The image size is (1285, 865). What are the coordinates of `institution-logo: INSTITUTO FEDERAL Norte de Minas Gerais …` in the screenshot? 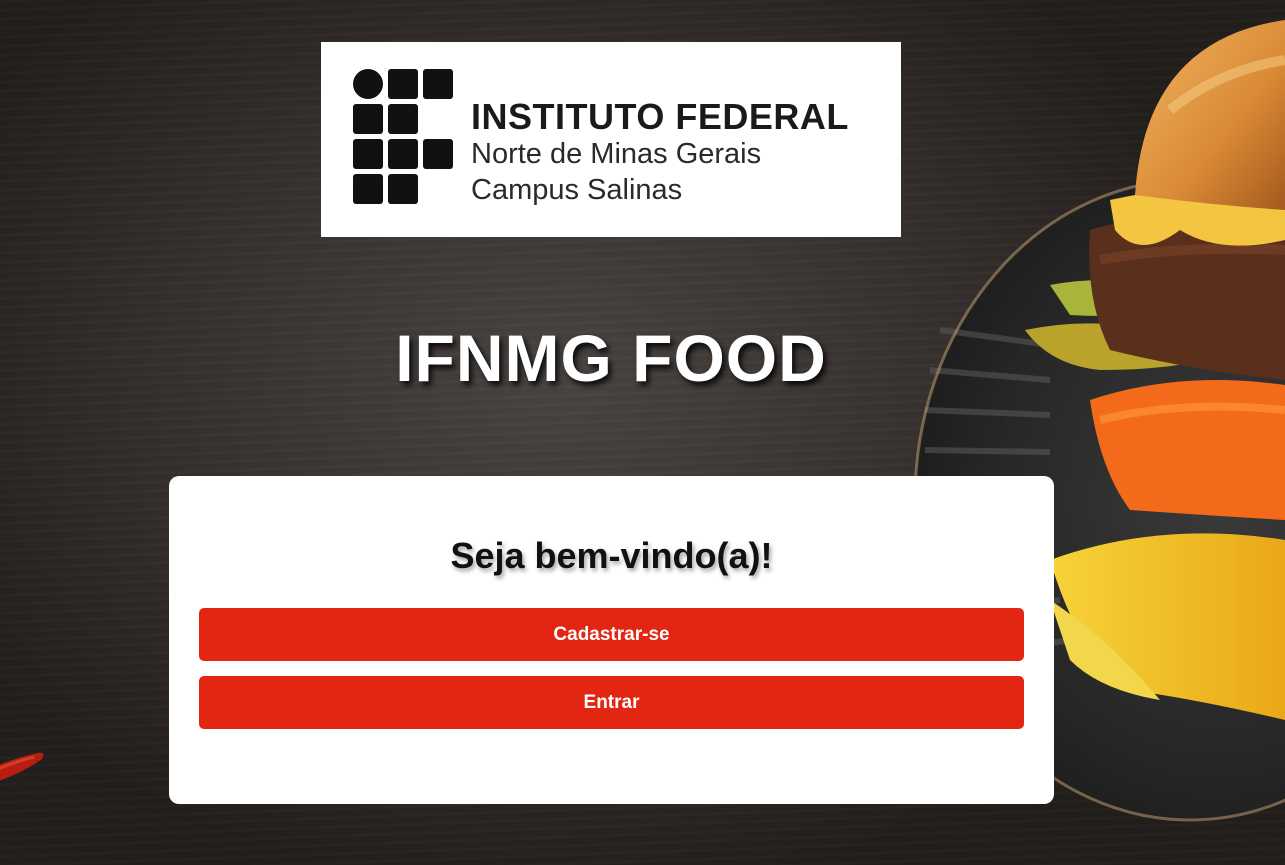 It's located at (611, 139).